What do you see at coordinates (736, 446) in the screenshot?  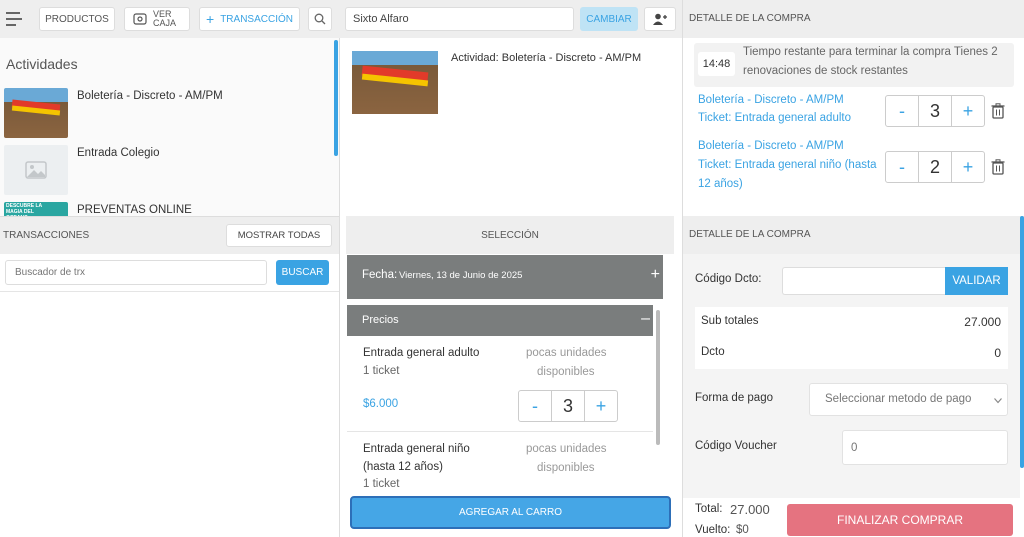 I see `voucher-label: Código Voucher` at bounding box center [736, 446].